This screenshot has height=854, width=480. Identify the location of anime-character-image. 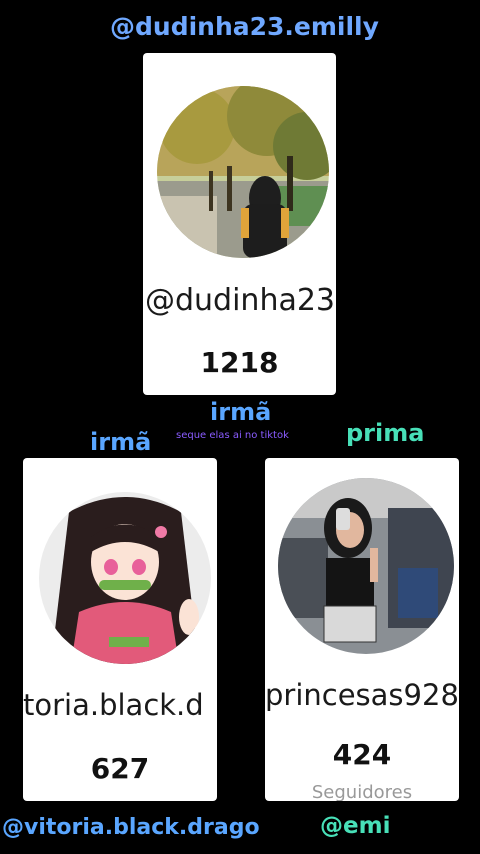
(125, 578).